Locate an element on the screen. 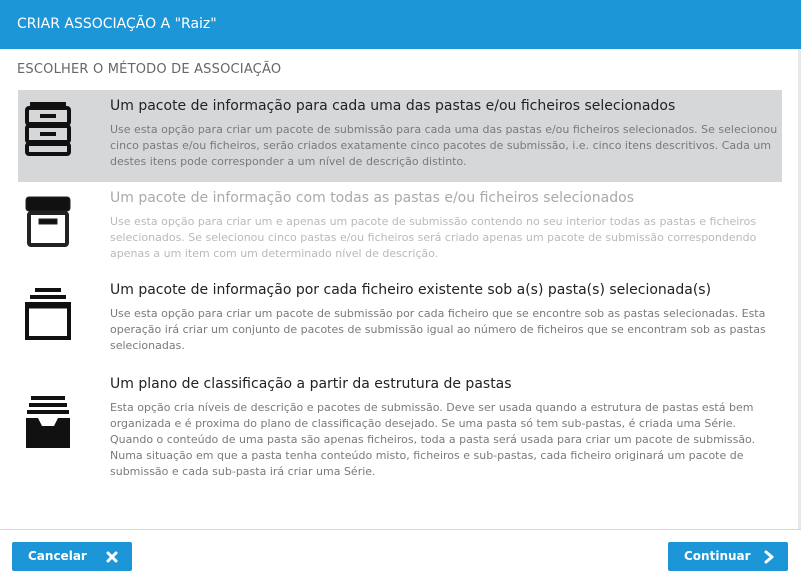 Image resolution: width=801 pixels, height=579 pixels. dialog-footer: Cancelar Continuar is located at coordinates (400, 554).